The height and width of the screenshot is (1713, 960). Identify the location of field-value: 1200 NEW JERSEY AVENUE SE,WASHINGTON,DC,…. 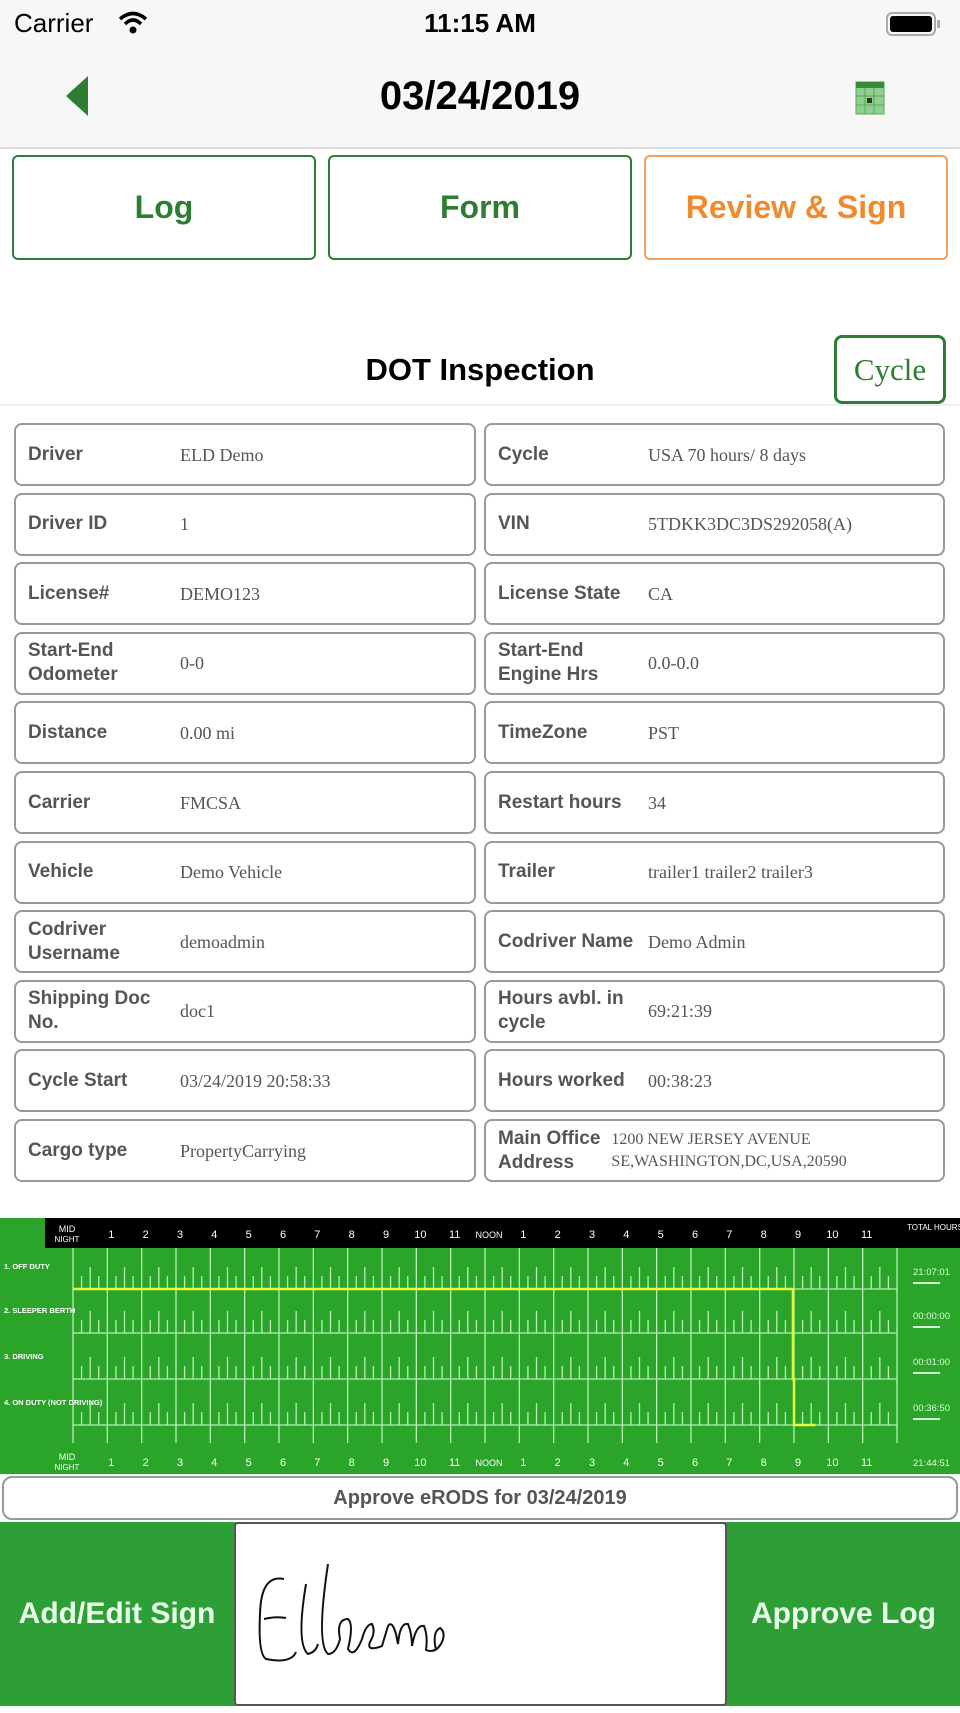
(729, 1150).